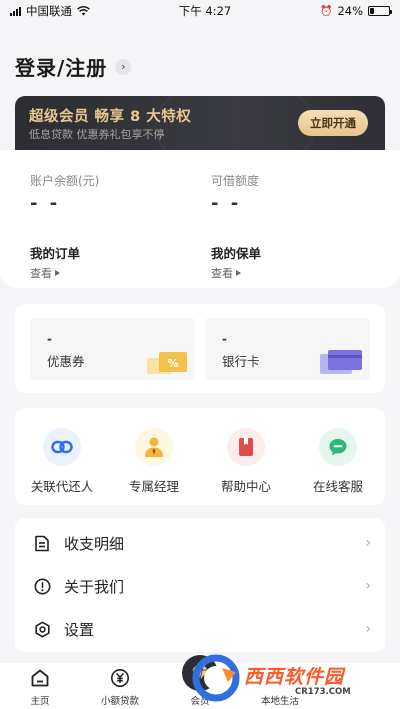 The height and width of the screenshot is (709, 400). I want to click on services-card: 关联代还人 专属经理 帮助中心 在线客服, so click(200, 456).